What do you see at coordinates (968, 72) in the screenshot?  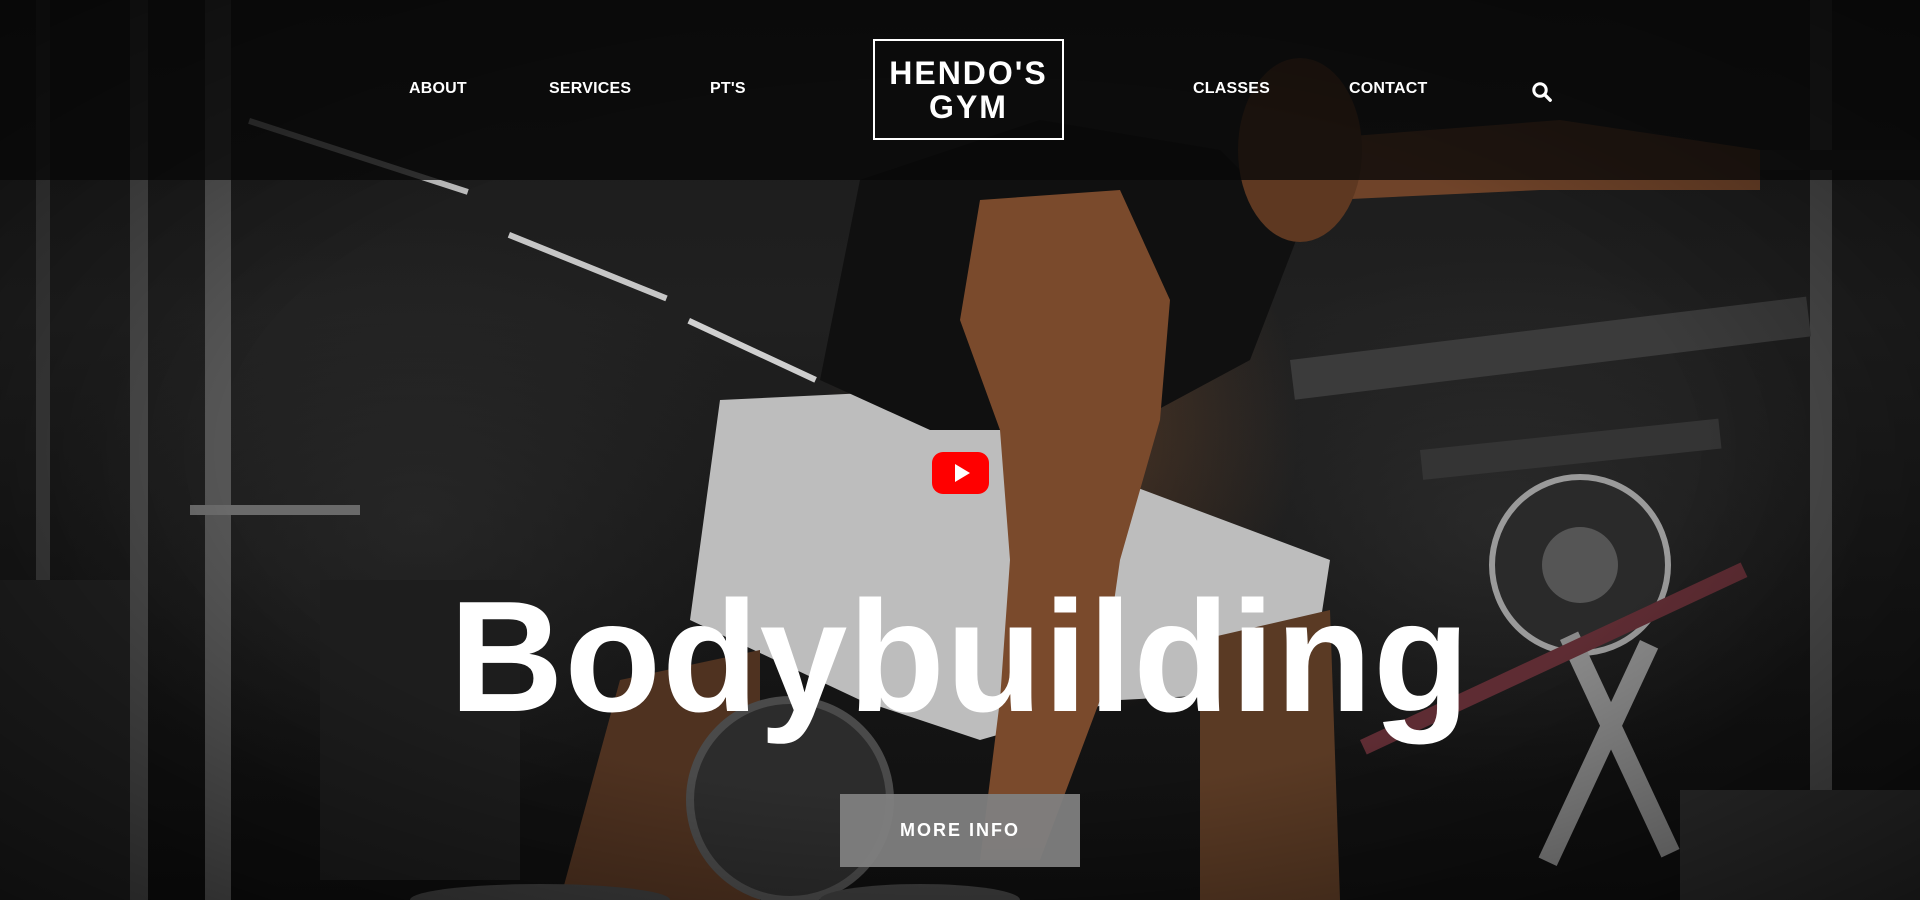 I see `logo-line-1: HENDO'S` at bounding box center [968, 72].